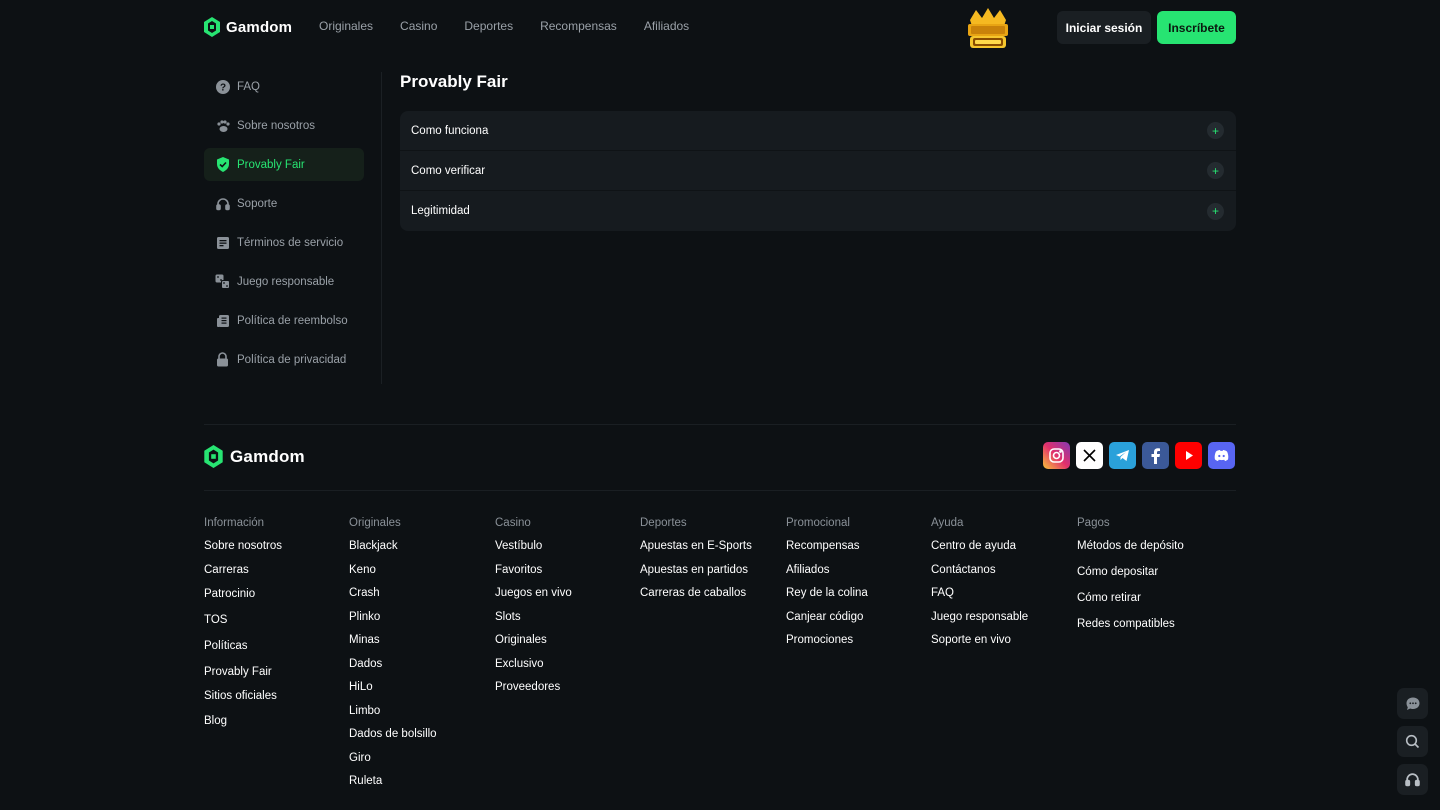 Image resolution: width=1440 pixels, height=810 pixels. What do you see at coordinates (292, 359) in the screenshot?
I see `sidebar-item-label: Política de privacidad` at bounding box center [292, 359].